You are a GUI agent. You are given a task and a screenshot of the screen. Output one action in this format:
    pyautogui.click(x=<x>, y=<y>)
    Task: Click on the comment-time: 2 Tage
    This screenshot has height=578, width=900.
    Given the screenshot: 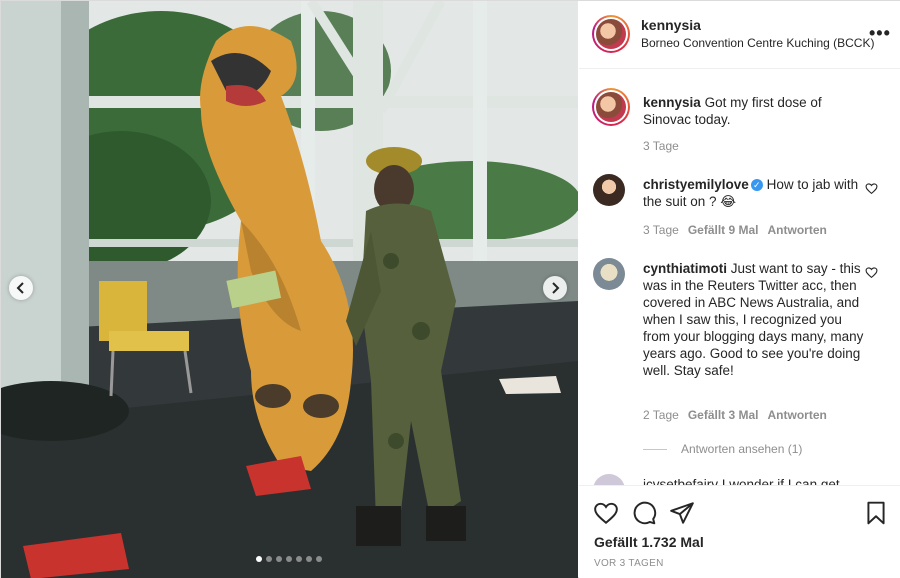 What is the action you would take?
    pyautogui.click(x=661, y=415)
    